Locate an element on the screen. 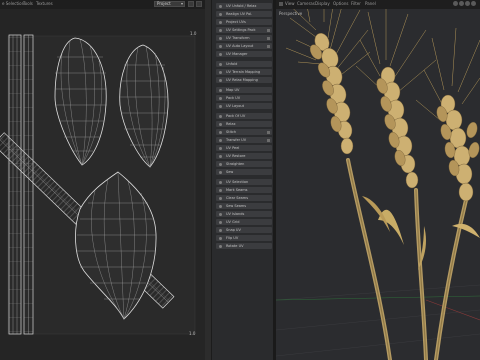  panel-row-realign: Realign UV Pol. is located at coordinates (244, 14).